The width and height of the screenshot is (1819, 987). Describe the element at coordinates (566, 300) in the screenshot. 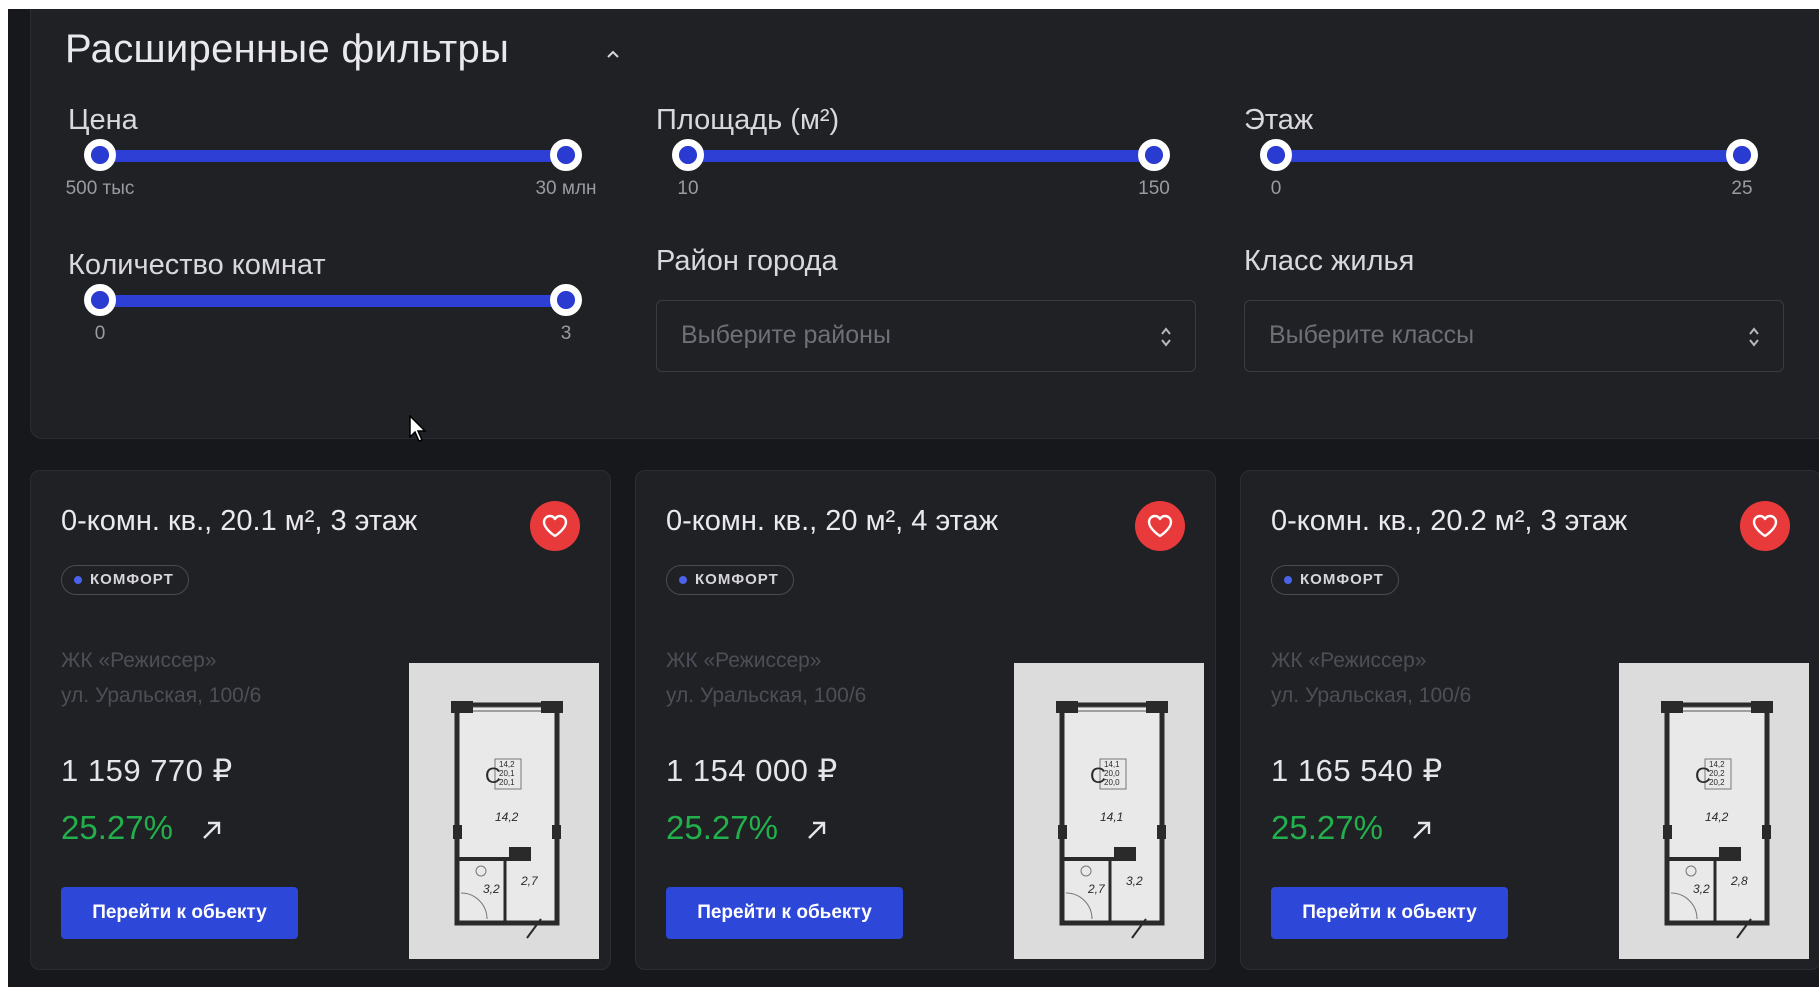

I see `rooms-max-thumb` at that location.